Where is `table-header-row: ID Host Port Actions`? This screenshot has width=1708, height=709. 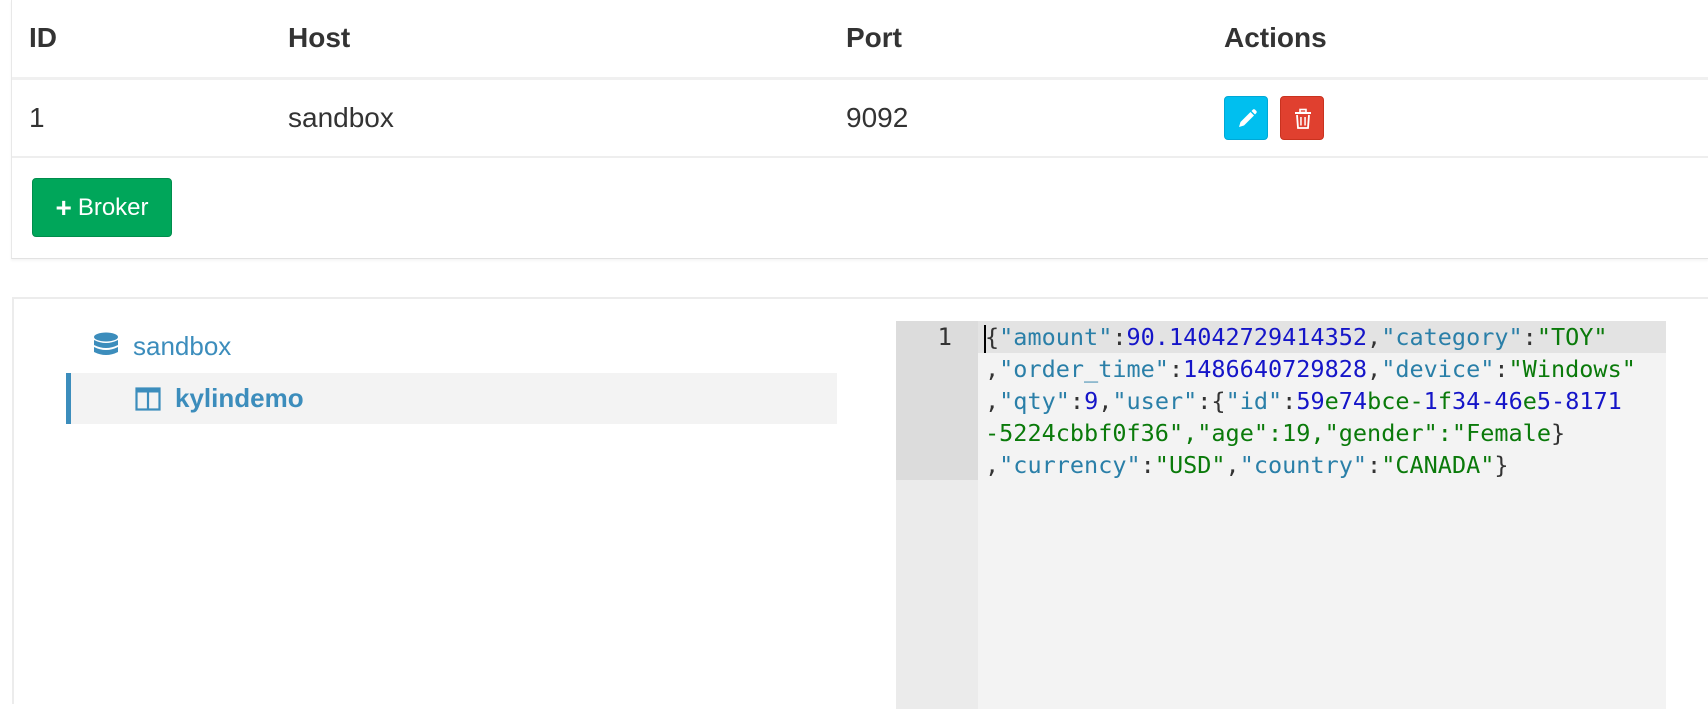
table-header-row: ID Host Port Actions is located at coordinates (860, 40).